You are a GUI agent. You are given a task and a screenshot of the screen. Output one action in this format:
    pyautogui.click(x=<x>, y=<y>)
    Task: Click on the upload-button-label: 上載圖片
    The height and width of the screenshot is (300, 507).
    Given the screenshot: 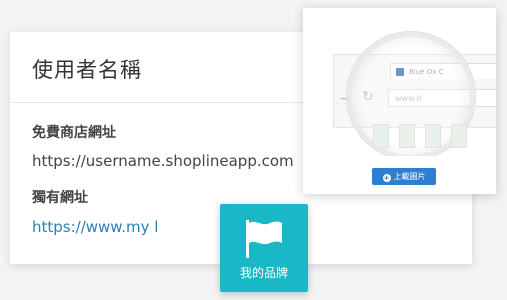 What is the action you would take?
    pyautogui.click(x=409, y=176)
    